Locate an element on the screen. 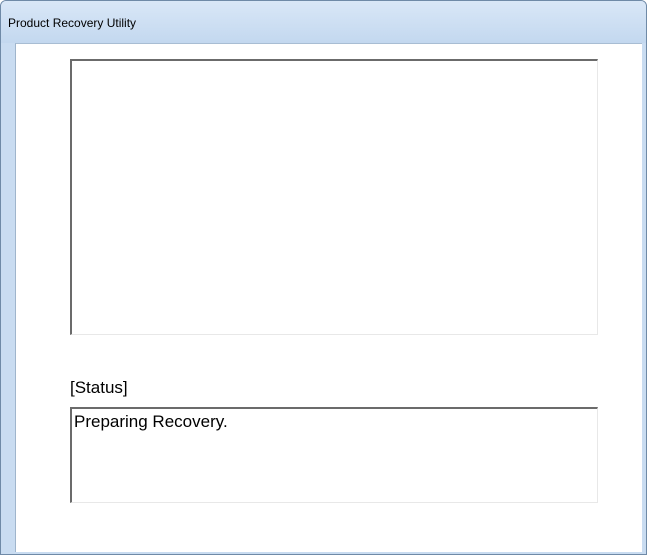  status-message: Preparing Recovery. is located at coordinates (151, 421).